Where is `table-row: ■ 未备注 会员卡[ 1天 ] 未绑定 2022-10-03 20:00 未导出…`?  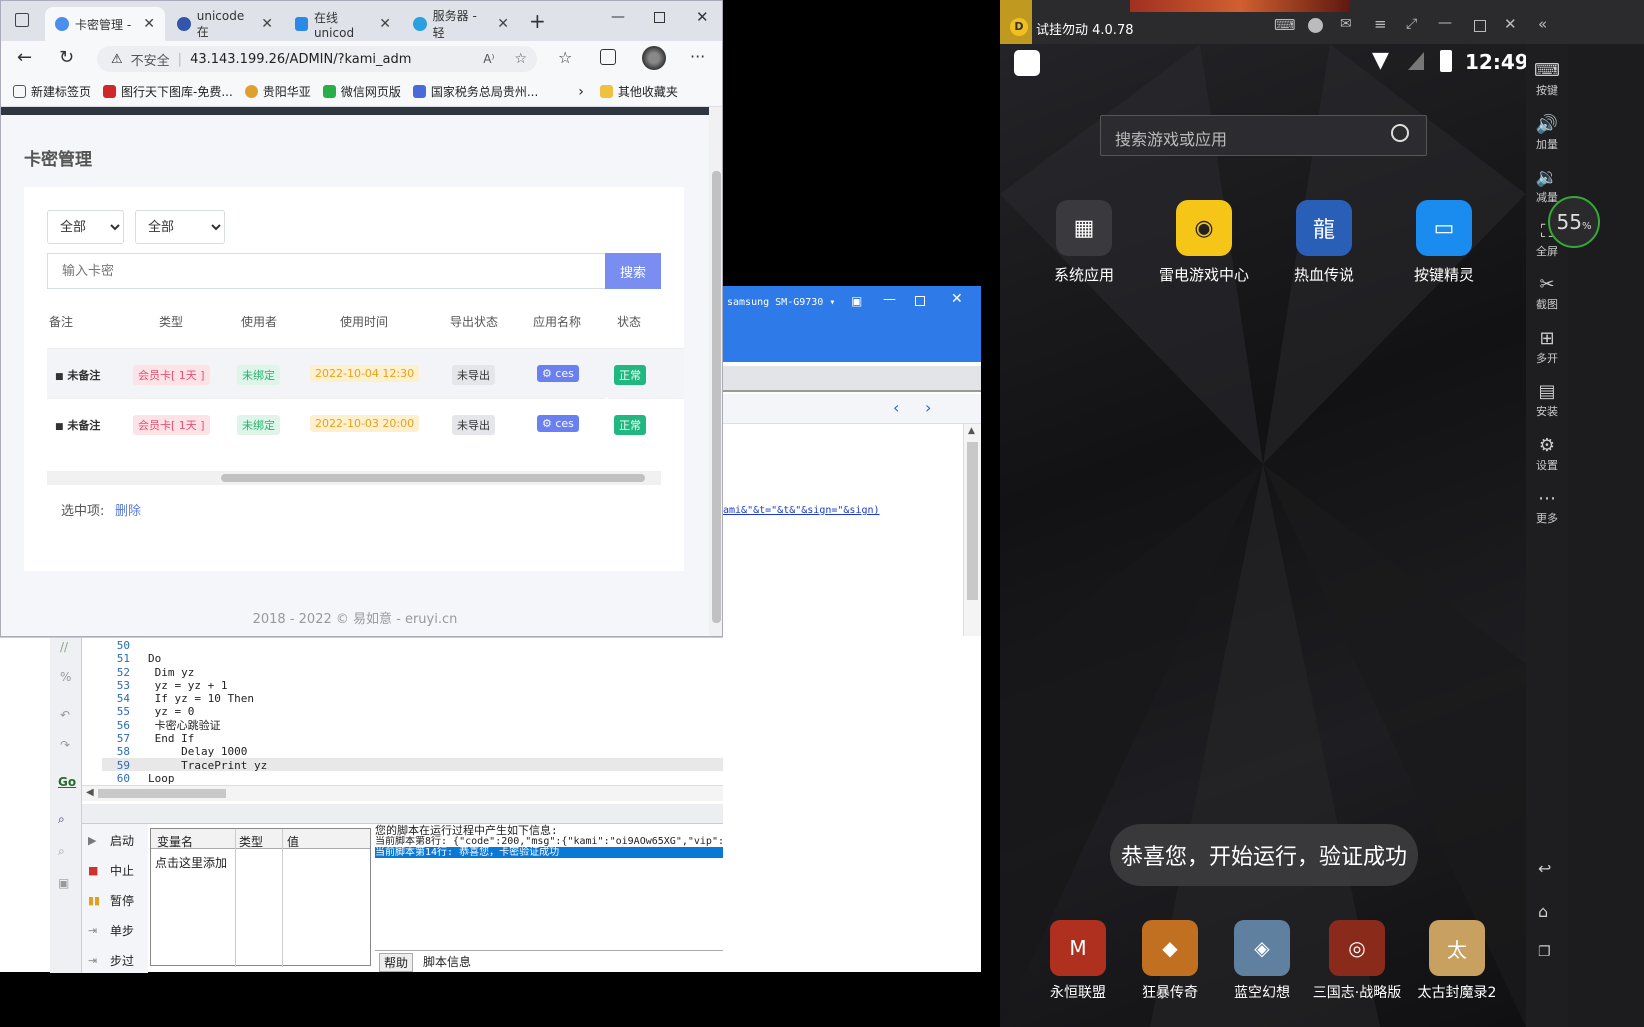
table-row: ■ 未备注 会员卡[ 1天 ] 未绑定 2022-10-03 20:00 未导出… is located at coordinates (365, 423).